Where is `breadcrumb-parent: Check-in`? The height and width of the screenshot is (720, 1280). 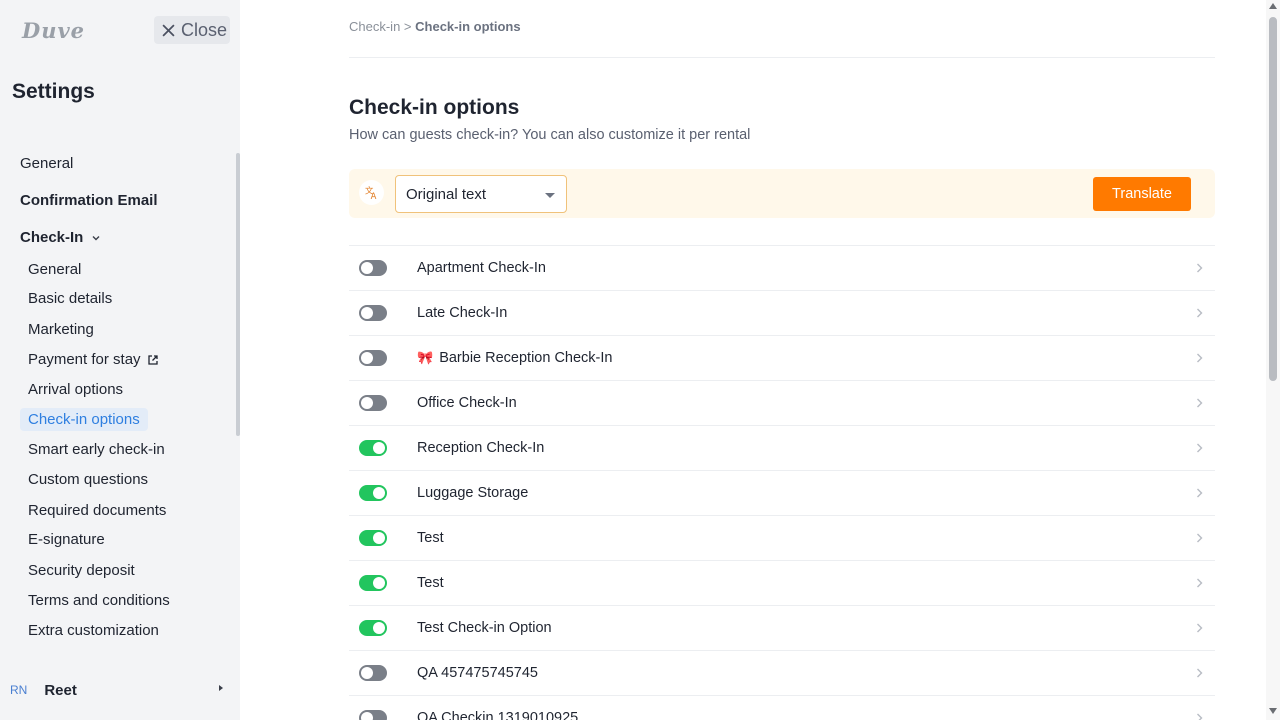
breadcrumb-parent: Check-in is located at coordinates (374, 26).